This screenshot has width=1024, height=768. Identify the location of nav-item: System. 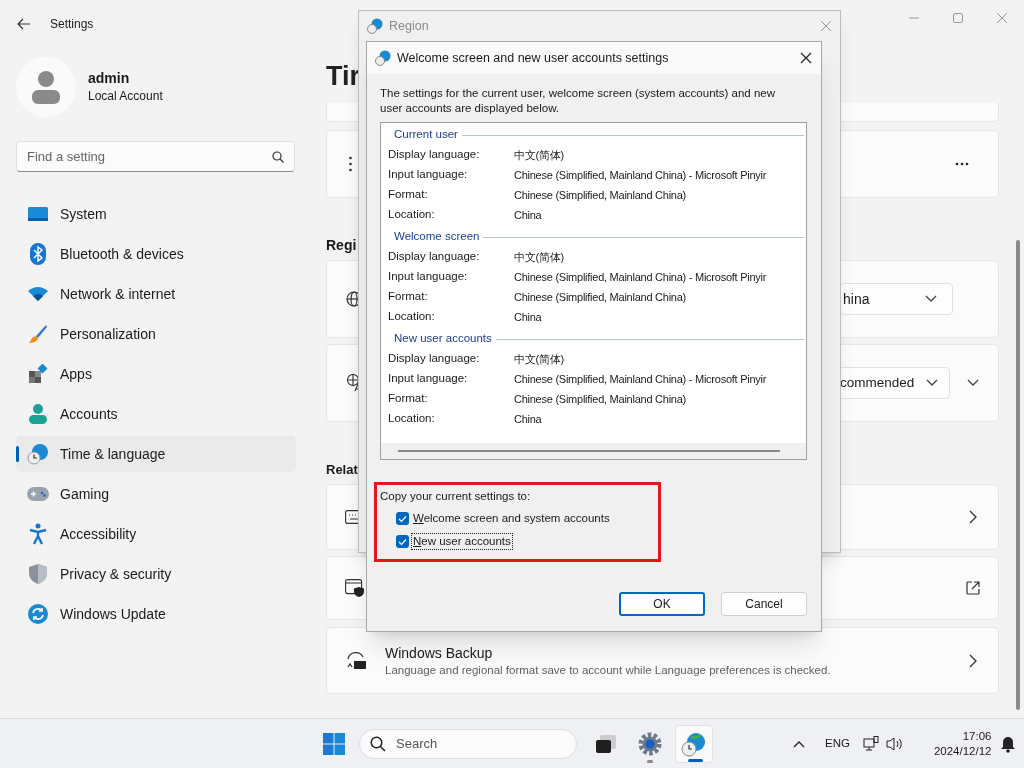
(156, 214).